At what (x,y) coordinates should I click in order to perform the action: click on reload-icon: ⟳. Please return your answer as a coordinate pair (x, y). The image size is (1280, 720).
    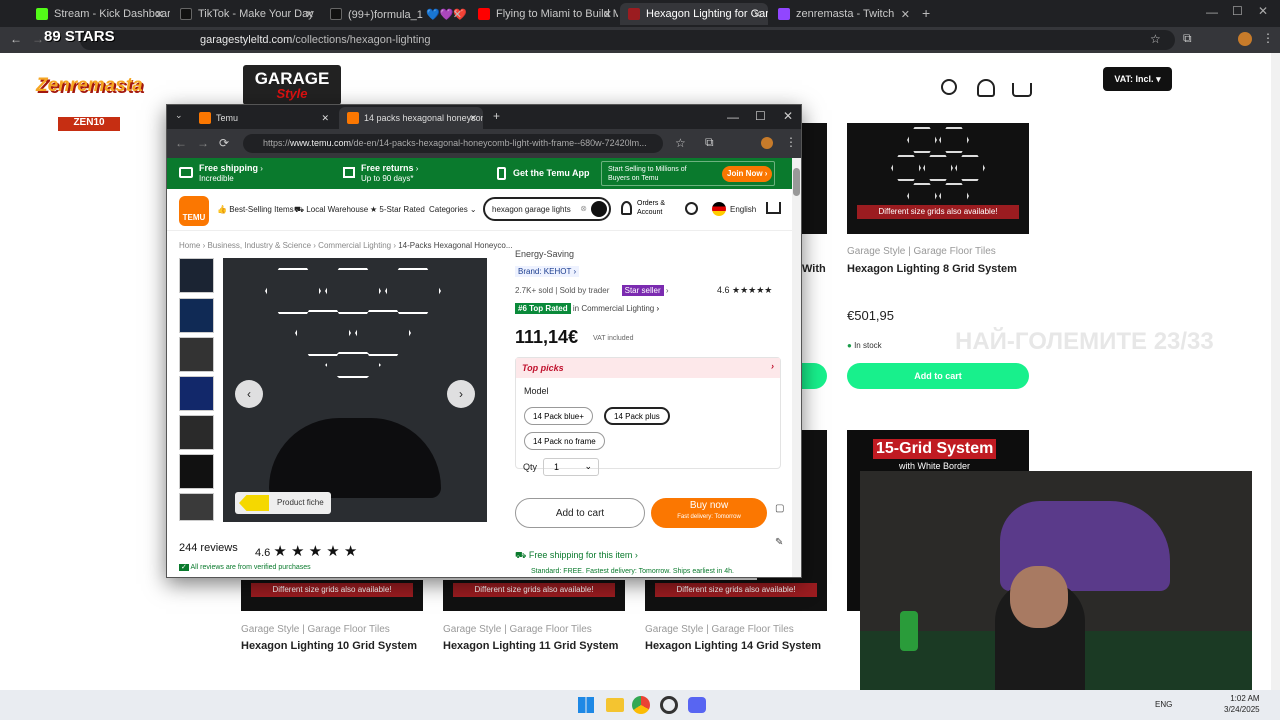
    Looking at the image, I should click on (224, 143).